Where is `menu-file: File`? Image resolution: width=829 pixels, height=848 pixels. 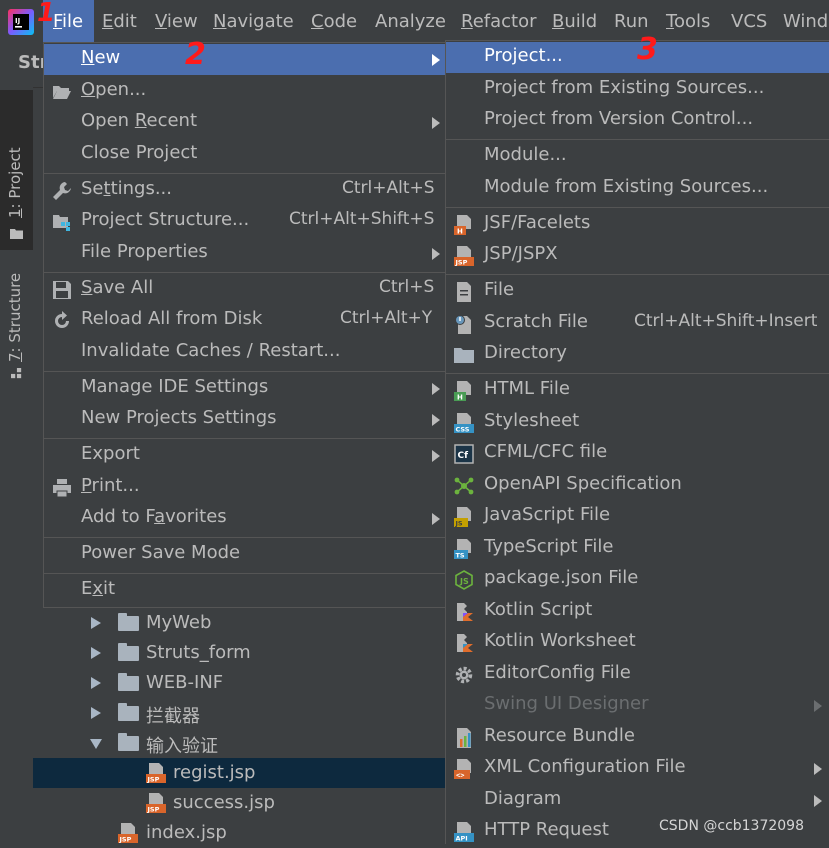
menu-file: File is located at coordinates (68, 21).